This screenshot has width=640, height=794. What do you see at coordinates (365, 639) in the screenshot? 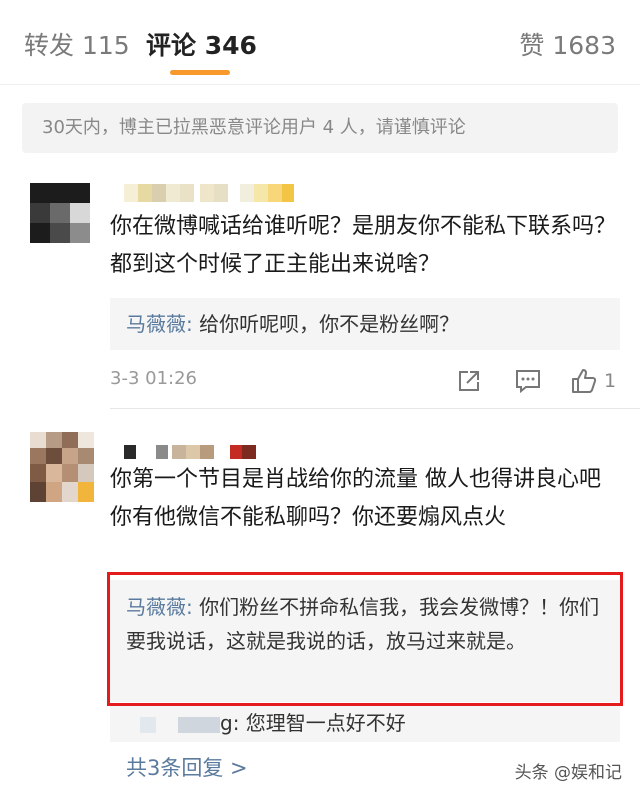
I see `highlight-frame` at bounding box center [365, 639].